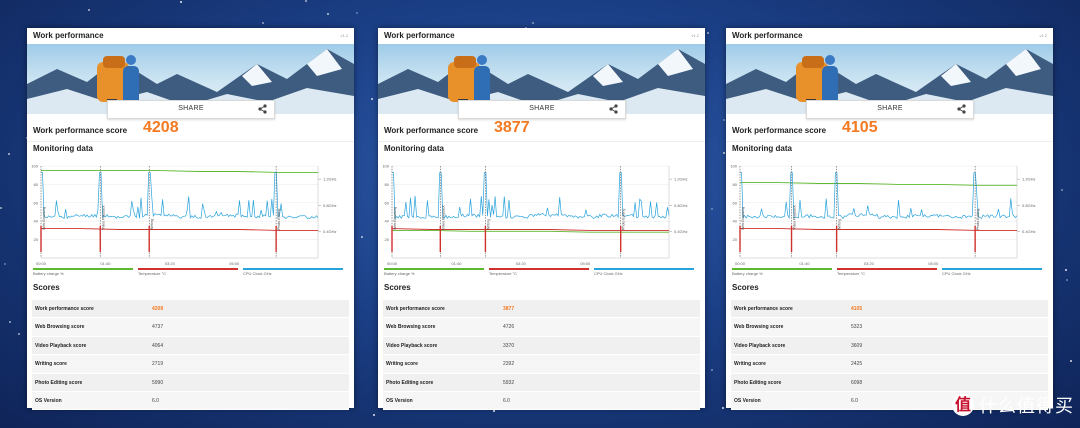 The image size is (1080, 428). I want to click on legend-label: CPU Clock GHz, so click(257, 273).